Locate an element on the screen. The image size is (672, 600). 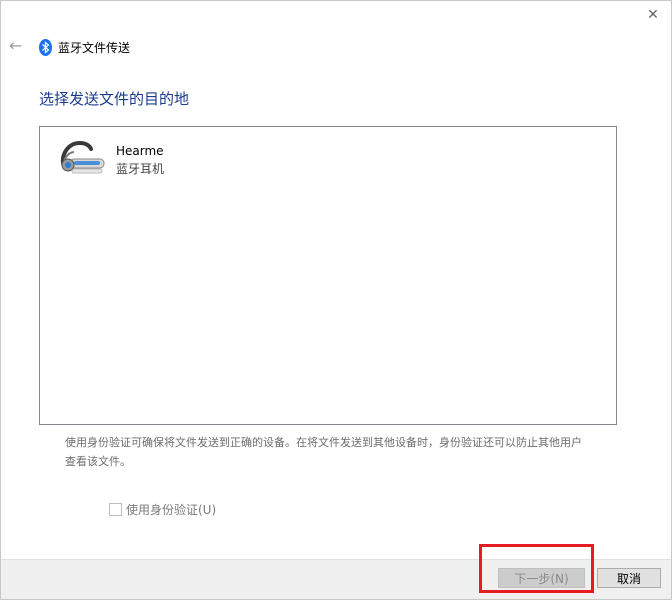
device-type: 蓝牙耳机 is located at coordinates (140, 169).